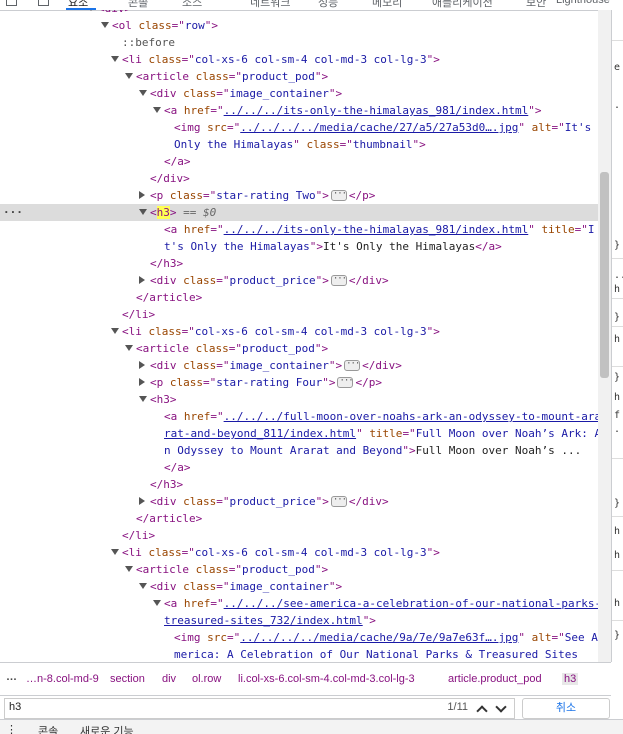 The height and width of the screenshot is (734, 623). I want to click on dom-node-line: <ol class="row">, so click(299, 25).